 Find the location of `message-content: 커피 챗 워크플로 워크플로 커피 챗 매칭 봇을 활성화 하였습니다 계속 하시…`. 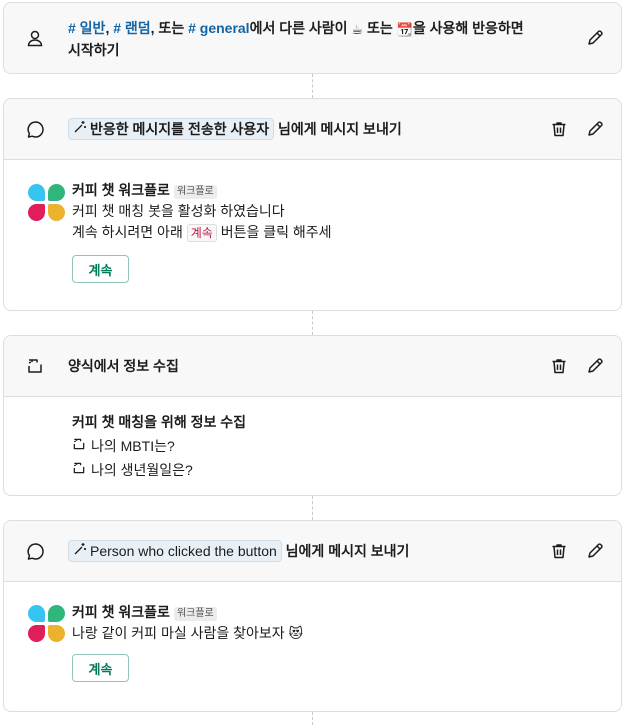

message-content: 커피 챗 워크플로 워크플로 커피 챗 매칭 봇을 활성화 하였습니다 계속 하시… is located at coordinates (202, 211).